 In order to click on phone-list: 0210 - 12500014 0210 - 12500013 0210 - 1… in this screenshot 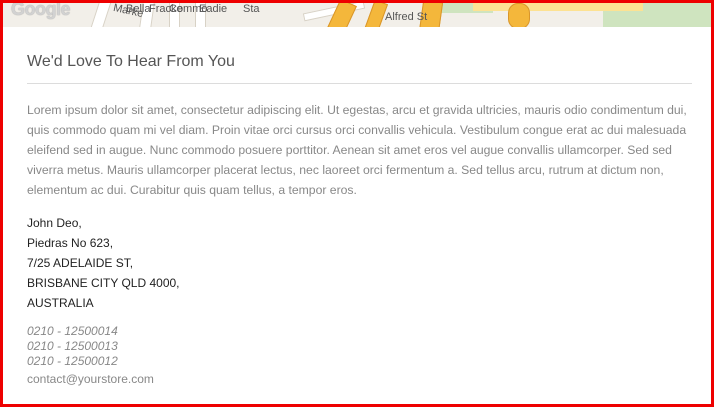, I will do `click(359, 346)`.